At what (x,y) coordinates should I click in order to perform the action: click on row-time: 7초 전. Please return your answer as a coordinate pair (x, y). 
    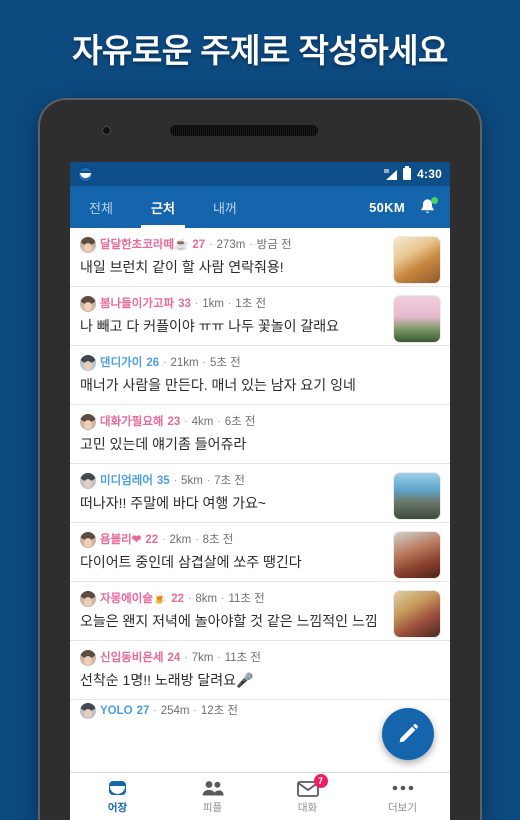
    Looking at the image, I should click on (229, 481).